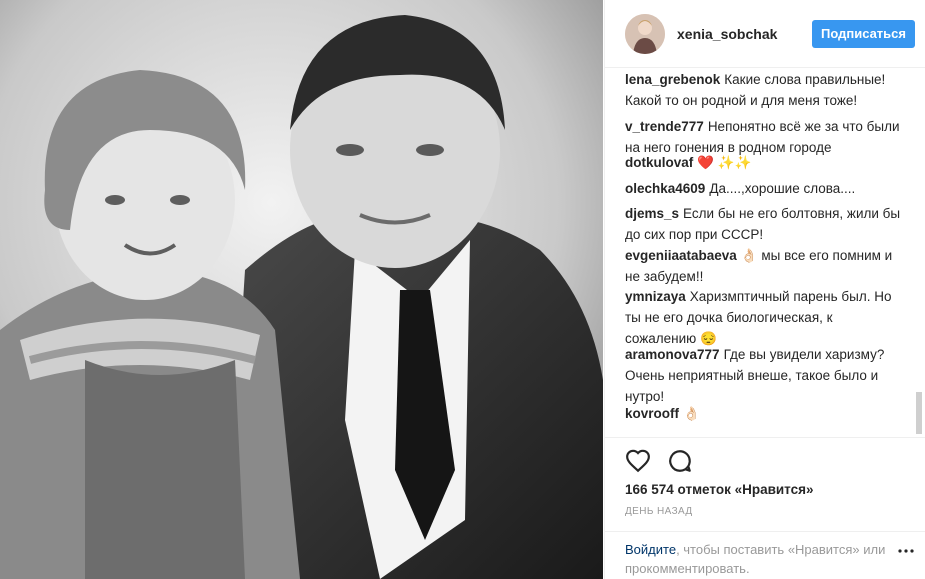 Image resolution: width=925 pixels, height=579 pixels. Describe the element at coordinates (652, 213) in the screenshot. I see `comment-username: djems_s` at that location.